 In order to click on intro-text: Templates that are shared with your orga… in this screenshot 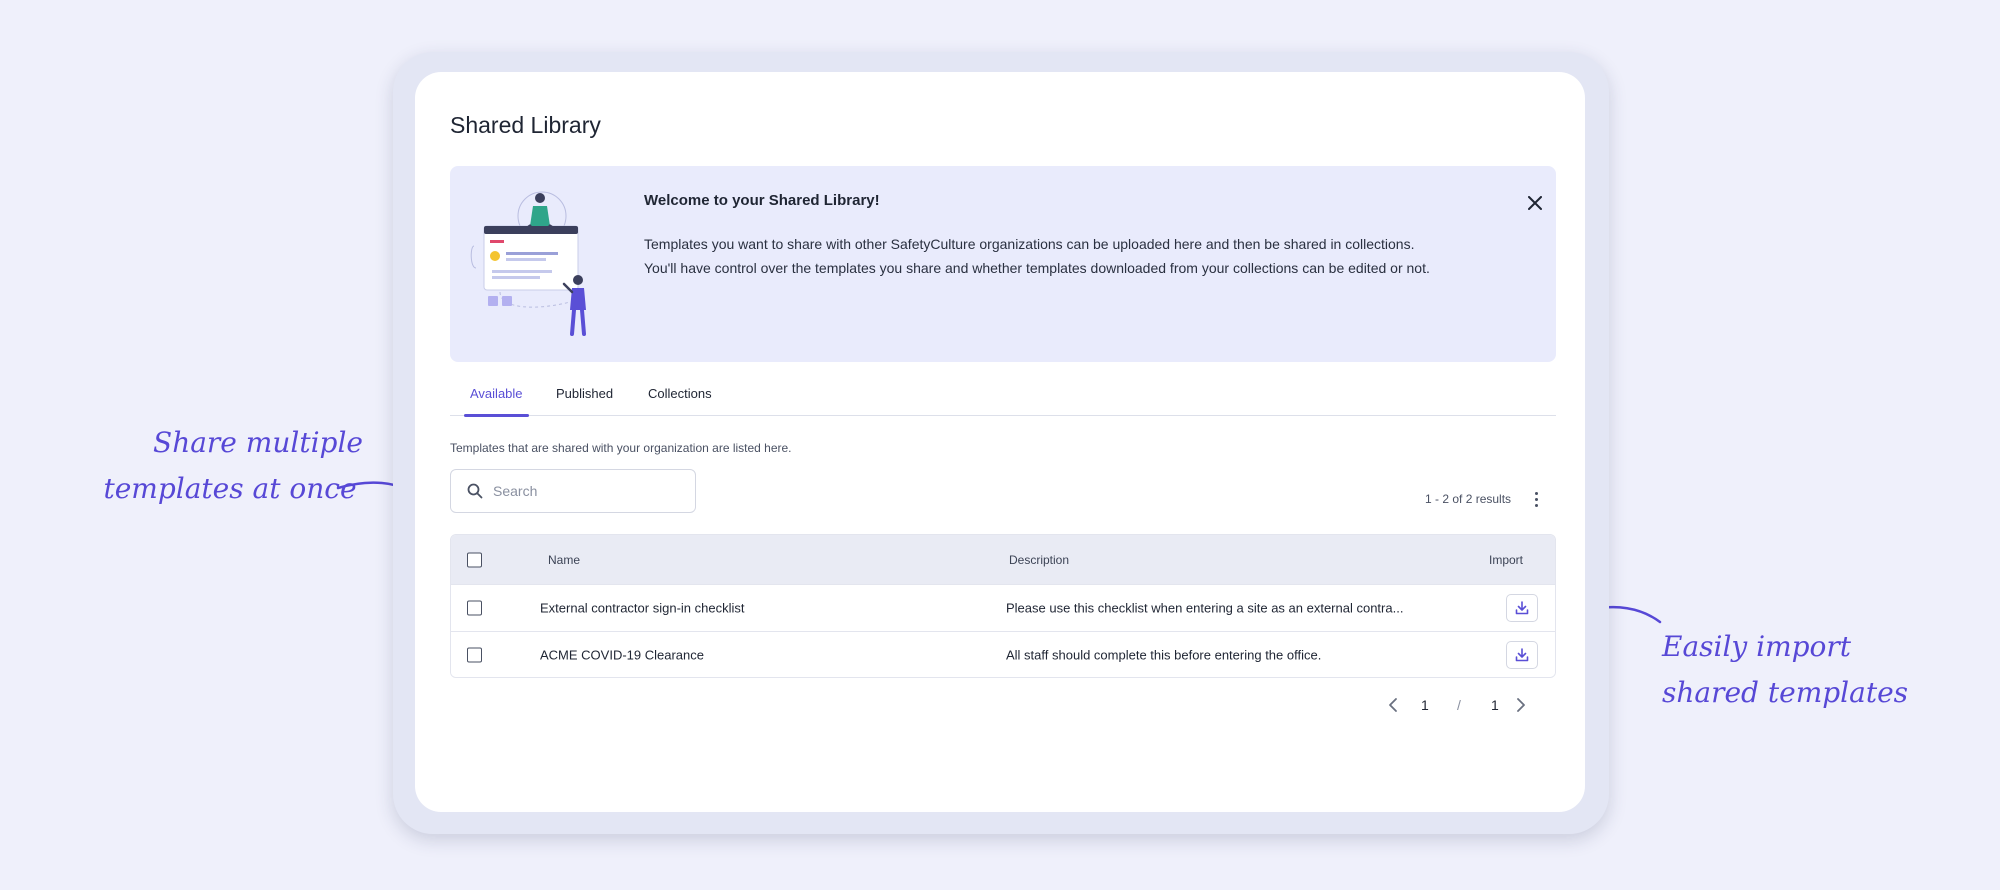, I will do `click(621, 448)`.